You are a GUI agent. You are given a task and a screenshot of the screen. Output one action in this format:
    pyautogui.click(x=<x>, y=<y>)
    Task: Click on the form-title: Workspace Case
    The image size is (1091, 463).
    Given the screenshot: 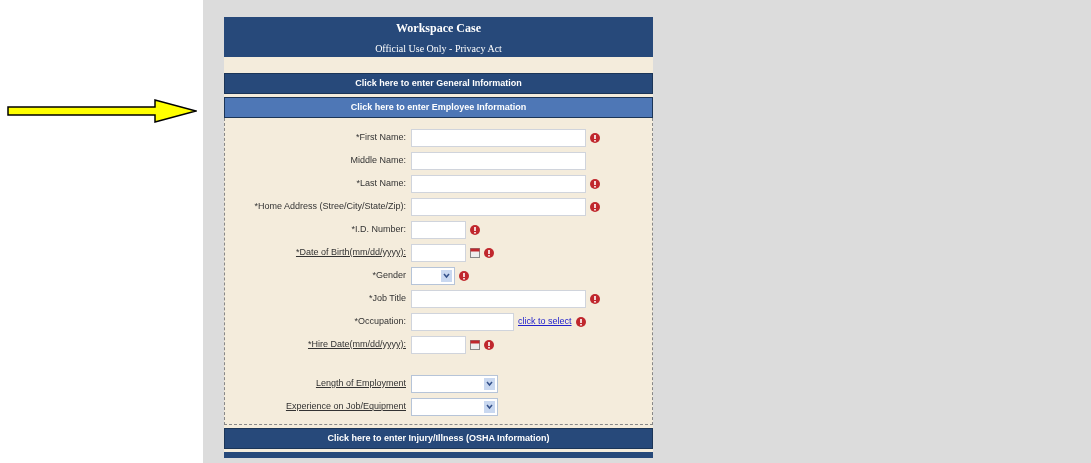 What is the action you would take?
    pyautogui.click(x=438, y=28)
    